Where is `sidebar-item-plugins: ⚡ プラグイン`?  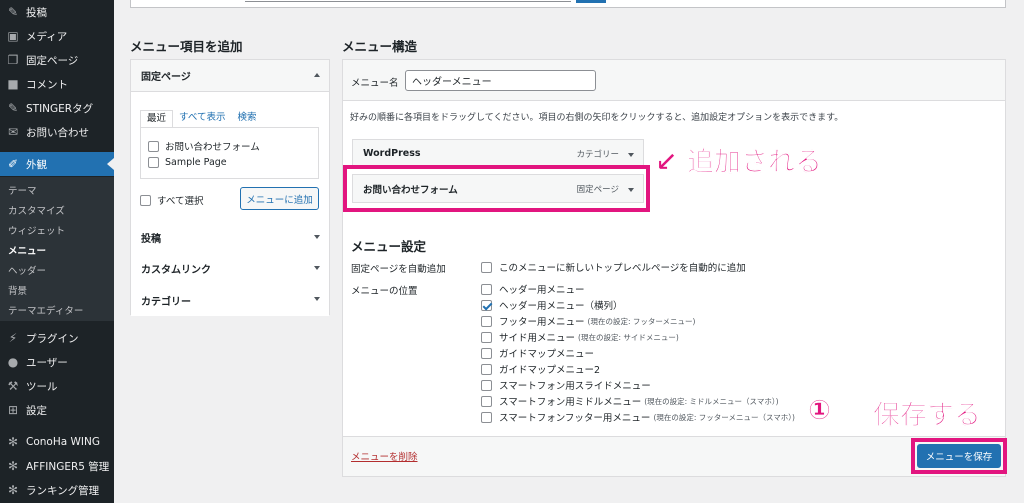
sidebar-item-plugins: ⚡ プラグイン is located at coordinates (57, 338).